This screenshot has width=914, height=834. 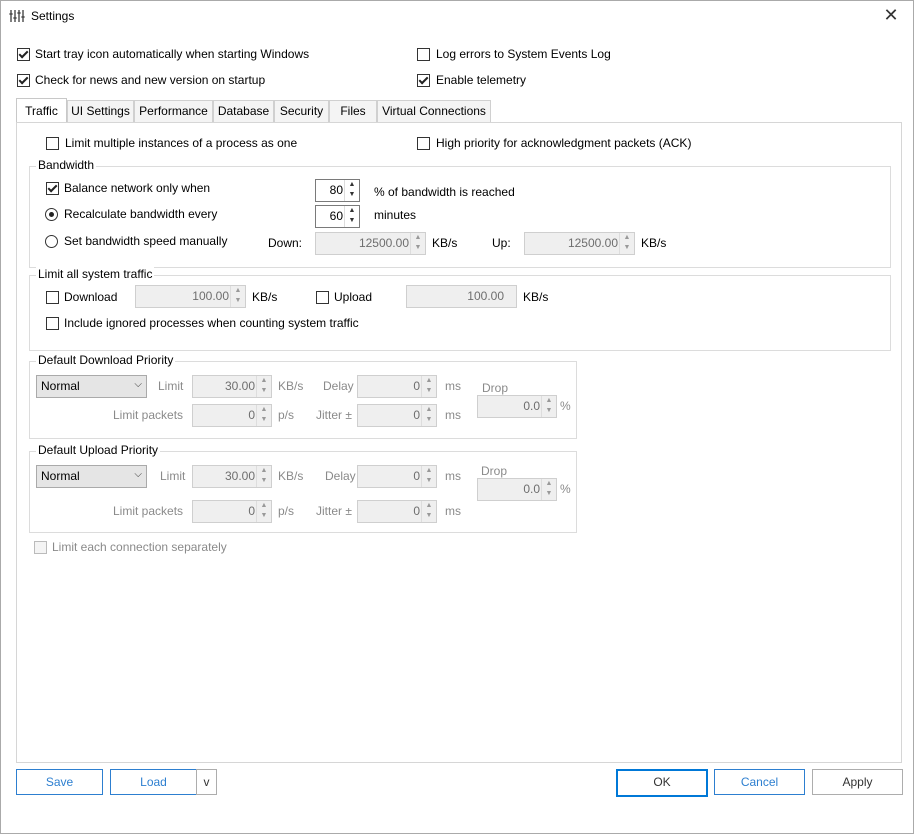 I want to click on upload-priority-select: Normal ⌵, so click(x=91, y=476).